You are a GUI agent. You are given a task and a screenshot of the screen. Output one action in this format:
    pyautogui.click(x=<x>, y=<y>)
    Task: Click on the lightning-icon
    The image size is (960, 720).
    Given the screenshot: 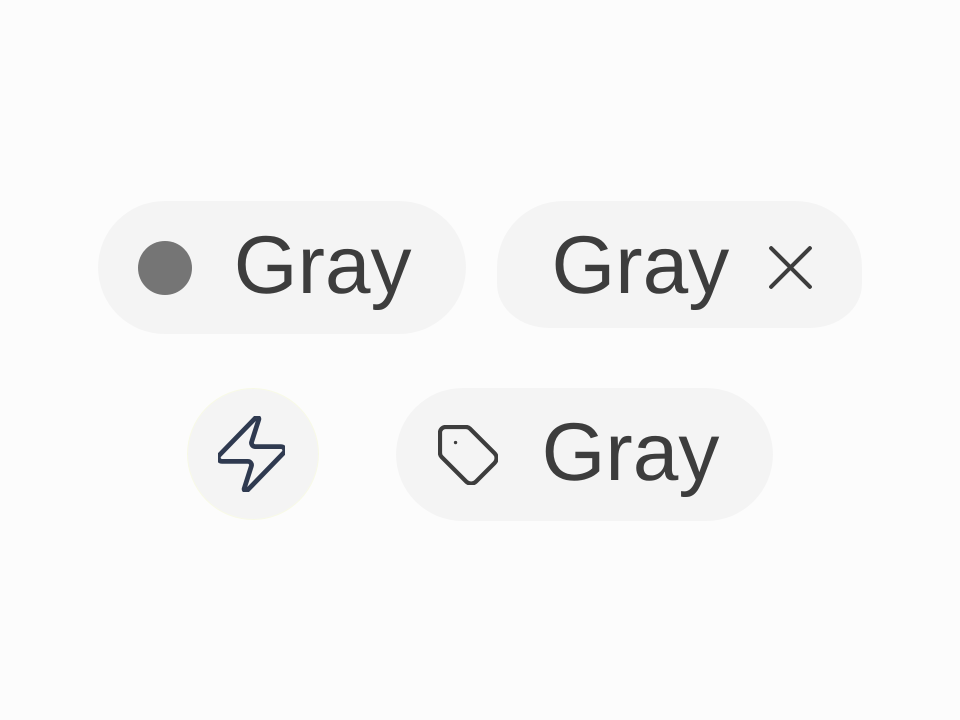 What is the action you would take?
    pyautogui.click(x=252, y=454)
    